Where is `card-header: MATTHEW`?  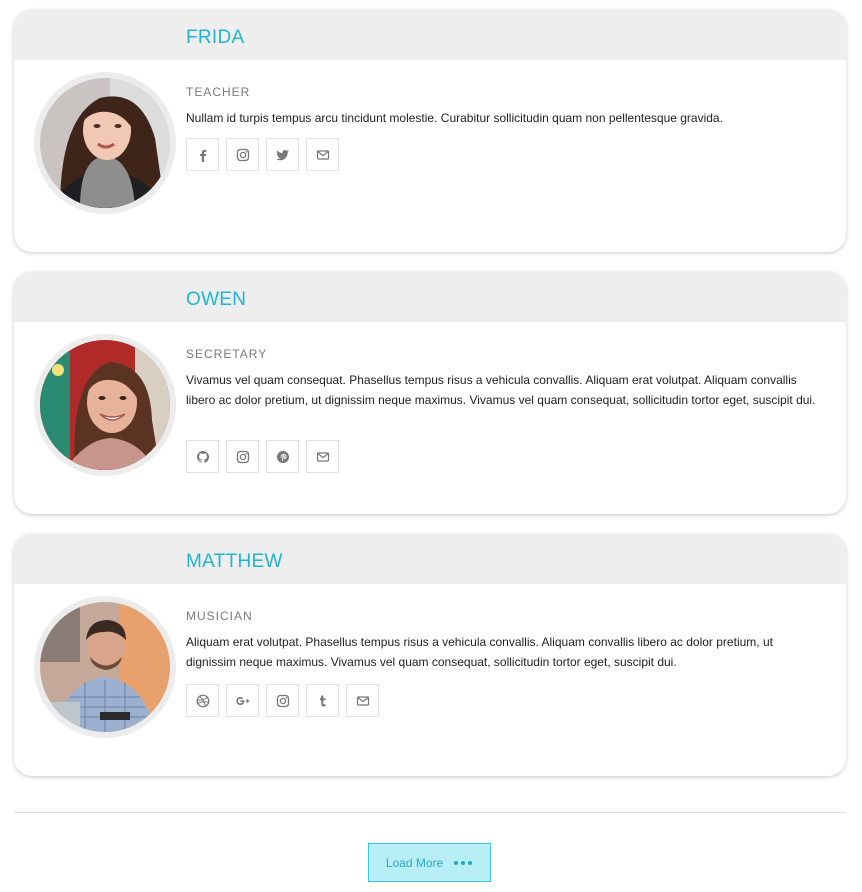
card-header: MATTHEW is located at coordinates (430, 559).